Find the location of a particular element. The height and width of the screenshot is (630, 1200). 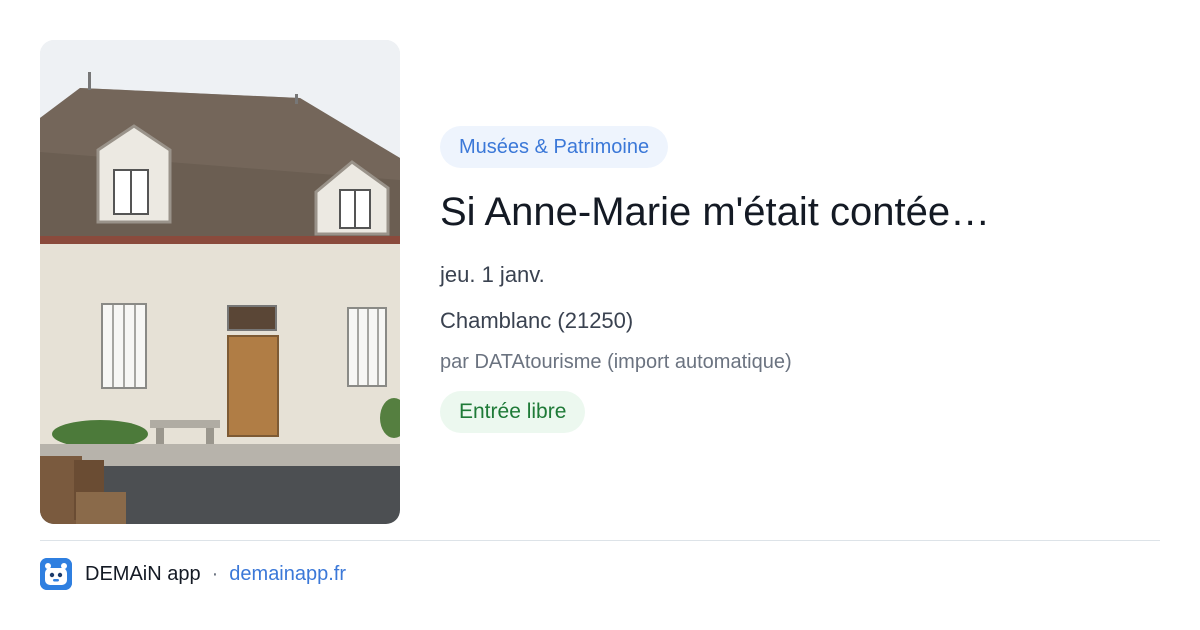

footer: DEMAiN app · demainapp.fr is located at coordinates (193, 574).